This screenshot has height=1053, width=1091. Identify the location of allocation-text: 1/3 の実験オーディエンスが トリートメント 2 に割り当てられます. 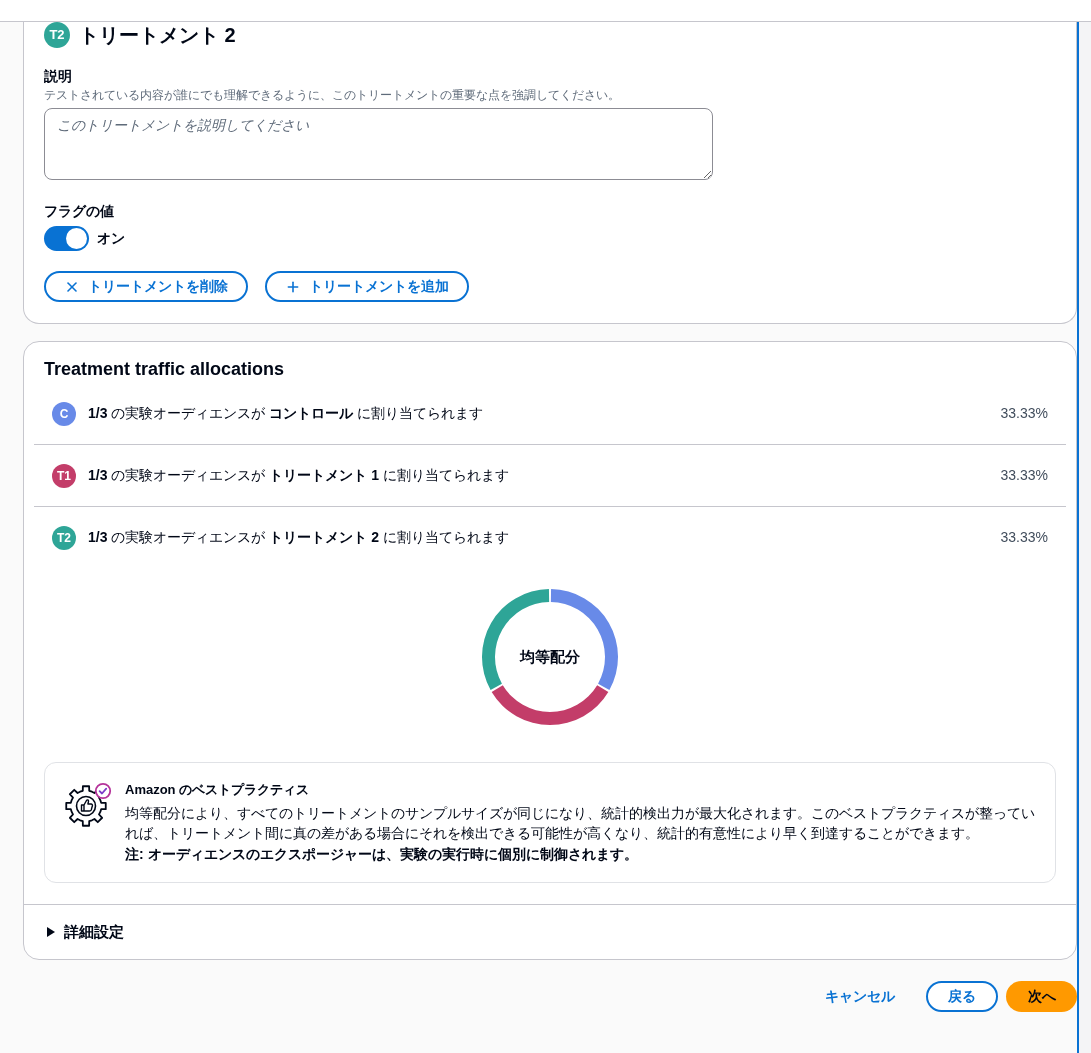
(298, 537).